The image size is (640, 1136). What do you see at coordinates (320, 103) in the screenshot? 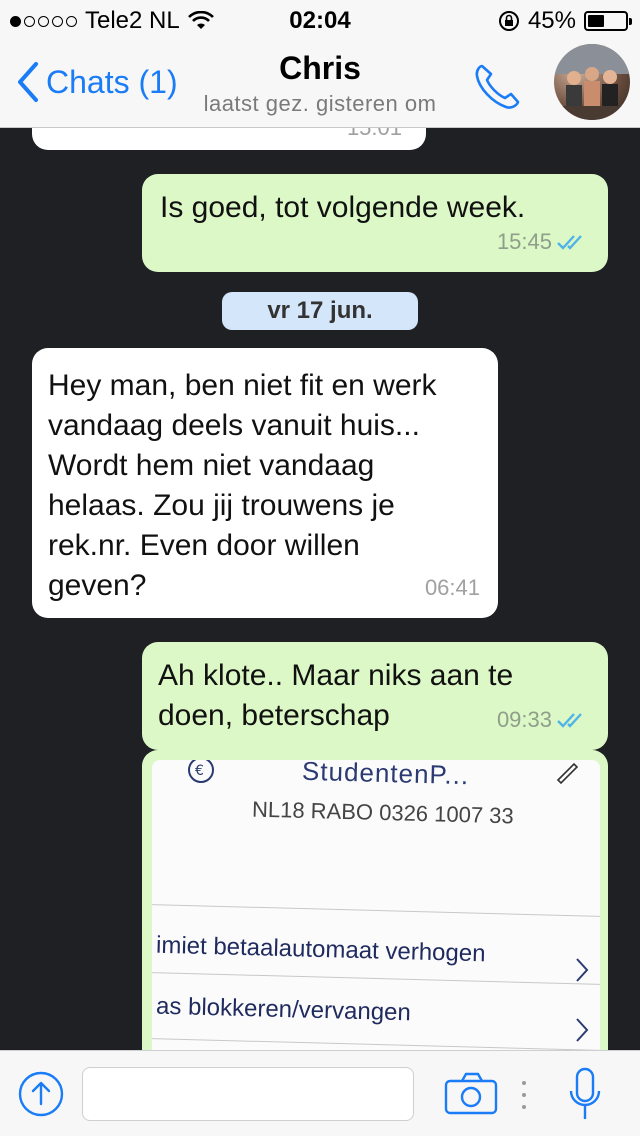
I see `last-seen: laatst gez. gisteren om` at bounding box center [320, 103].